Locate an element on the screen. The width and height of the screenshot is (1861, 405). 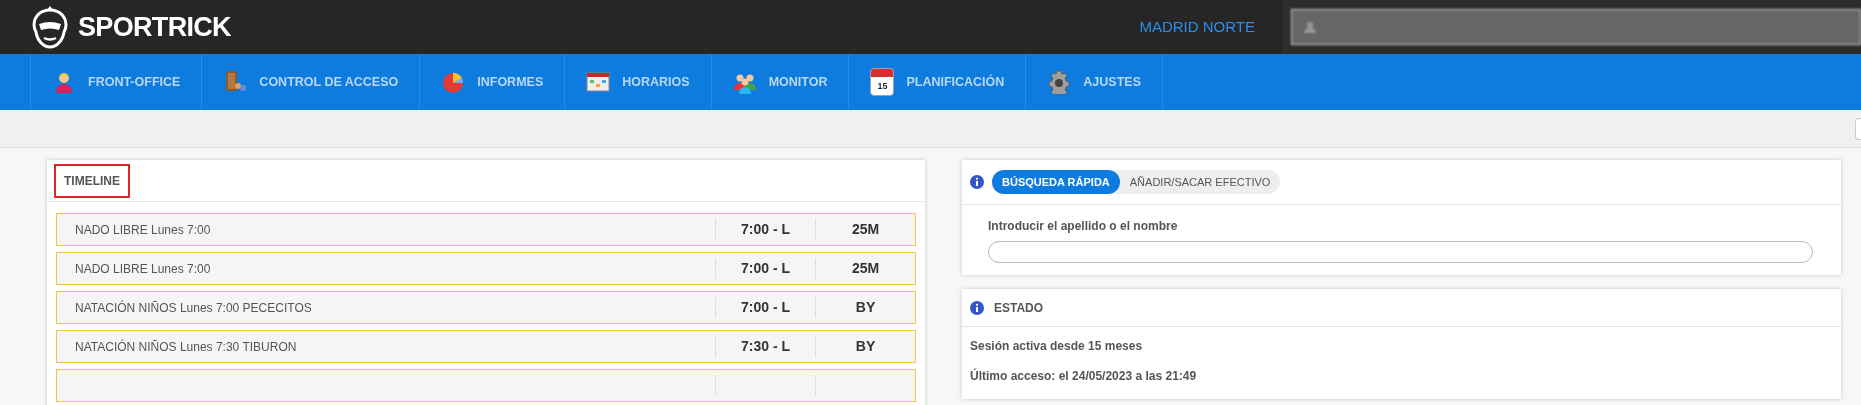
pie-chart-icon is located at coordinates (453, 82).